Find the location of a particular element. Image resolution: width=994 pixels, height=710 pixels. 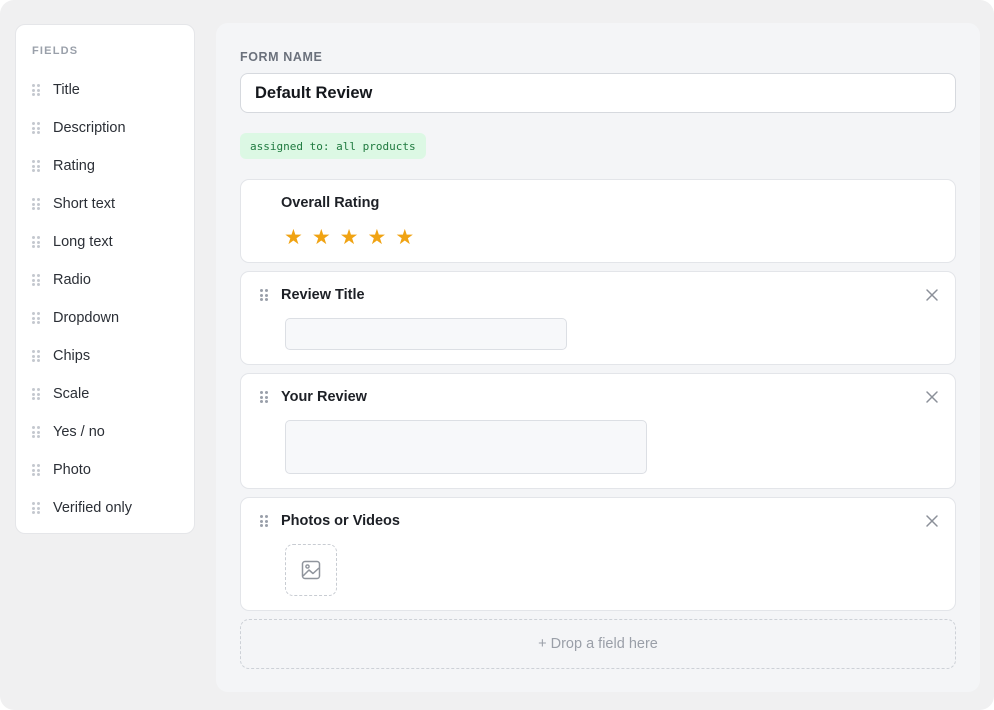

review-title-input is located at coordinates (426, 334).